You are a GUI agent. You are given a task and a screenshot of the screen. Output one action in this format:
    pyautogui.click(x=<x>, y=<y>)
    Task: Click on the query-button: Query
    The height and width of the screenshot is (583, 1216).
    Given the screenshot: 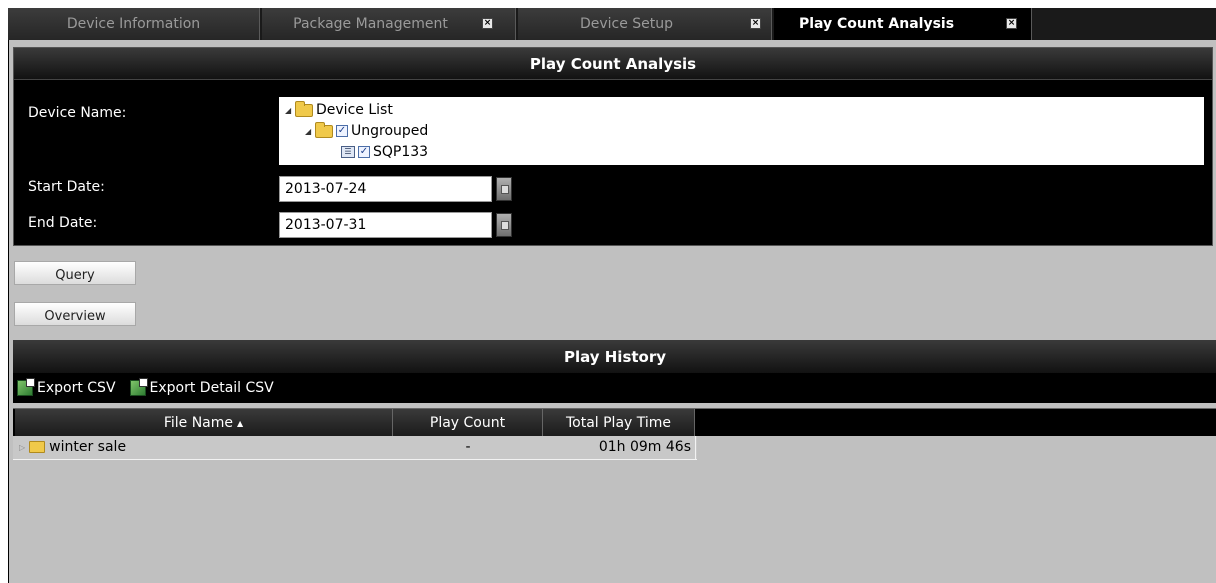 What is the action you would take?
    pyautogui.click(x=75, y=273)
    